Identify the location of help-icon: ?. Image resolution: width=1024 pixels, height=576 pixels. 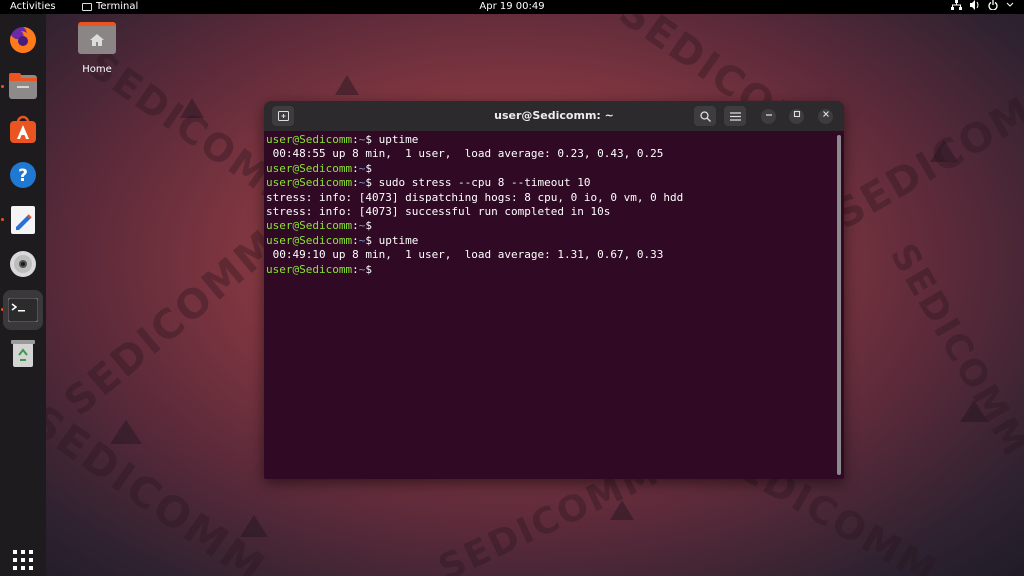
(23, 175).